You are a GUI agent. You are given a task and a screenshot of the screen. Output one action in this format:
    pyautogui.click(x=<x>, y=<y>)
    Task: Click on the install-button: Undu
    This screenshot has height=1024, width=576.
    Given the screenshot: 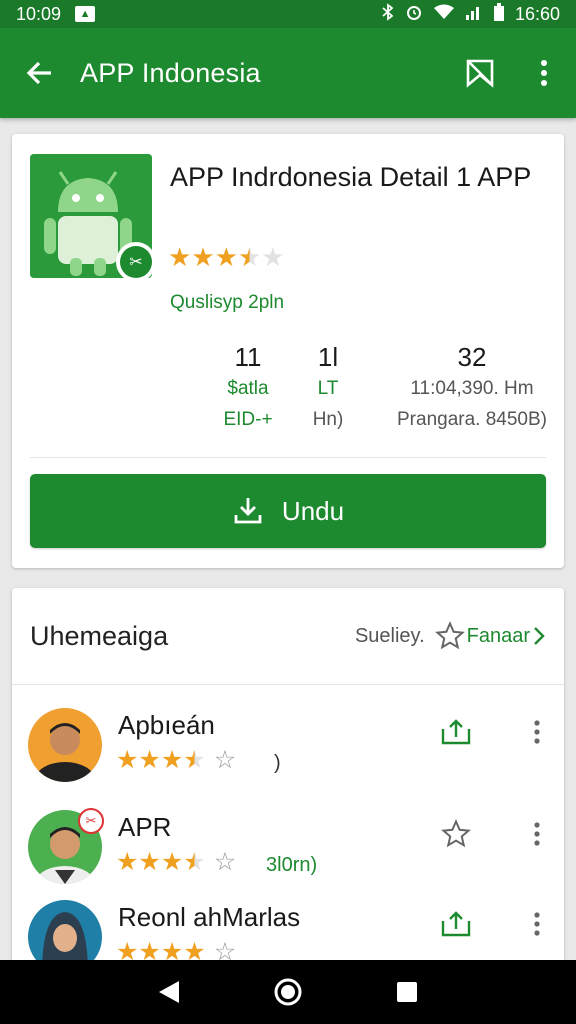 What is the action you would take?
    pyautogui.click(x=288, y=511)
    